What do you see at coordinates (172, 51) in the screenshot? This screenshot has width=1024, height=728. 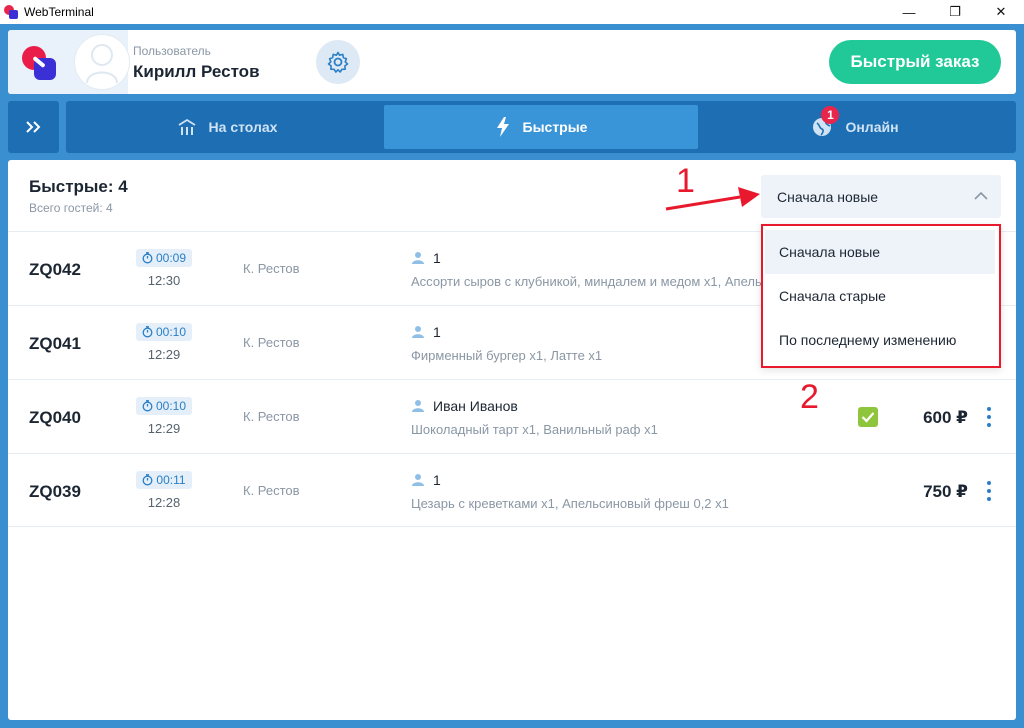 I see `user-caption: Пользователь` at bounding box center [172, 51].